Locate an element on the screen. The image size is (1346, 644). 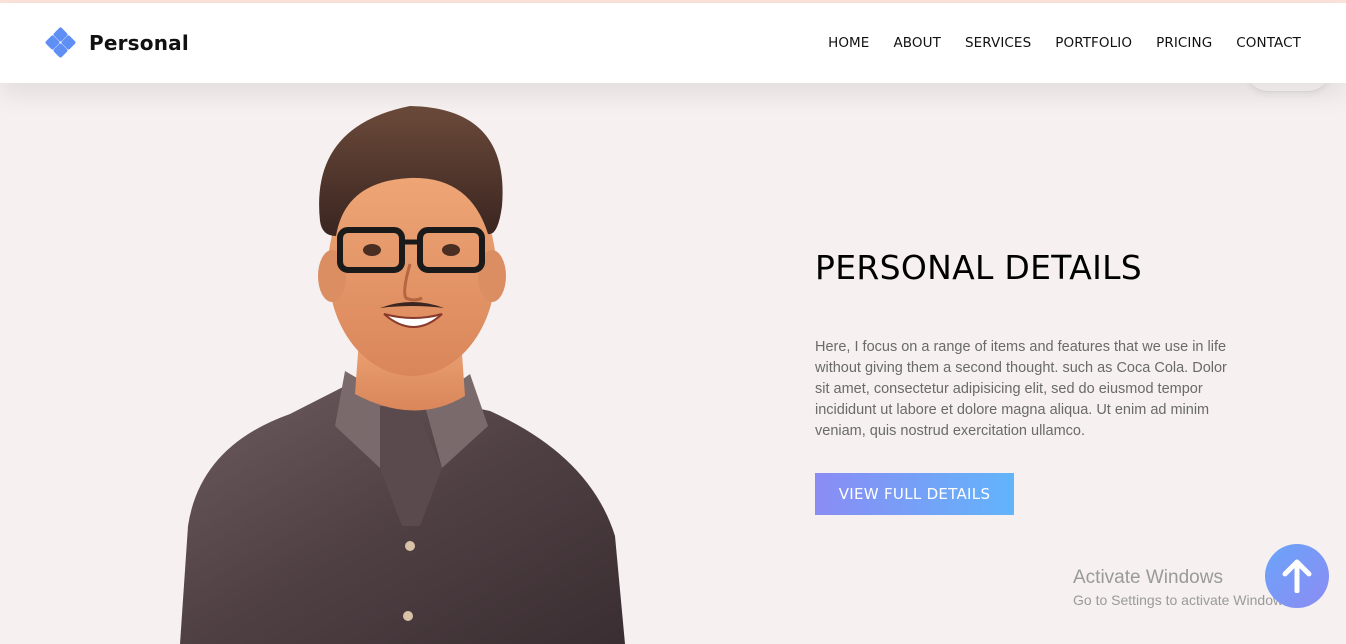
nav-home: HOME is located at coordinates (848, 43).